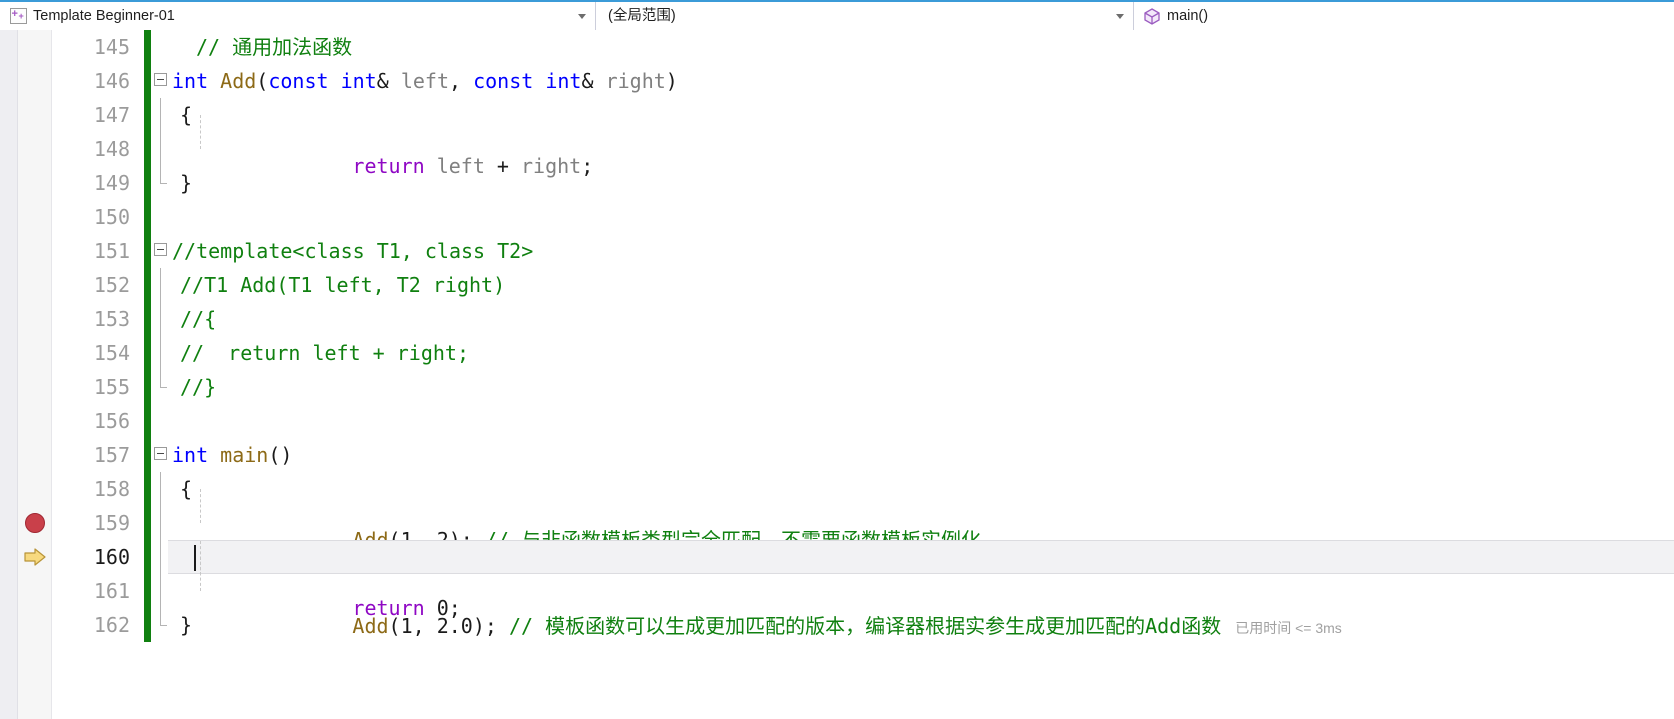 The image size is (1674, 719). Describe the element at coordinates (642, 16) in the screenshot. I see `scope-dropdown-label: (全局范围)` at that location.